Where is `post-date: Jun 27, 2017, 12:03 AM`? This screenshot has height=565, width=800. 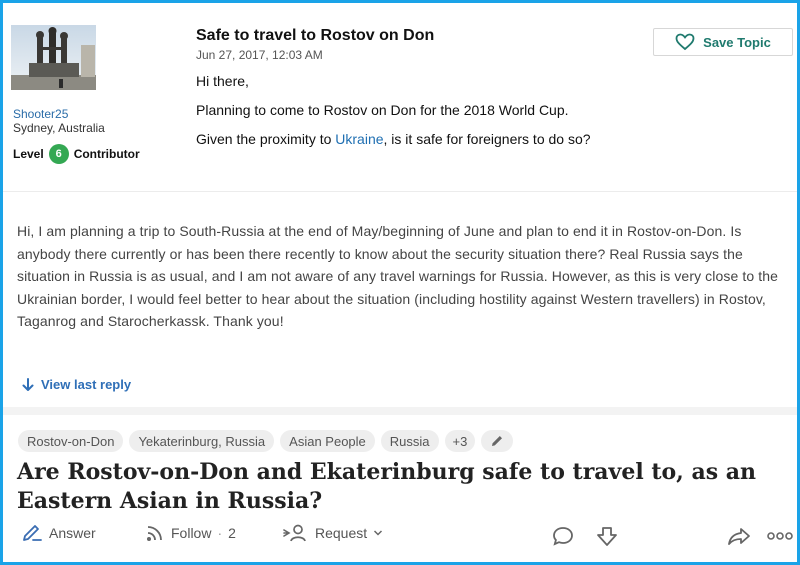 post-date: Jun 27, 2017, 12:03 AM is located at coordinates (259, 55).